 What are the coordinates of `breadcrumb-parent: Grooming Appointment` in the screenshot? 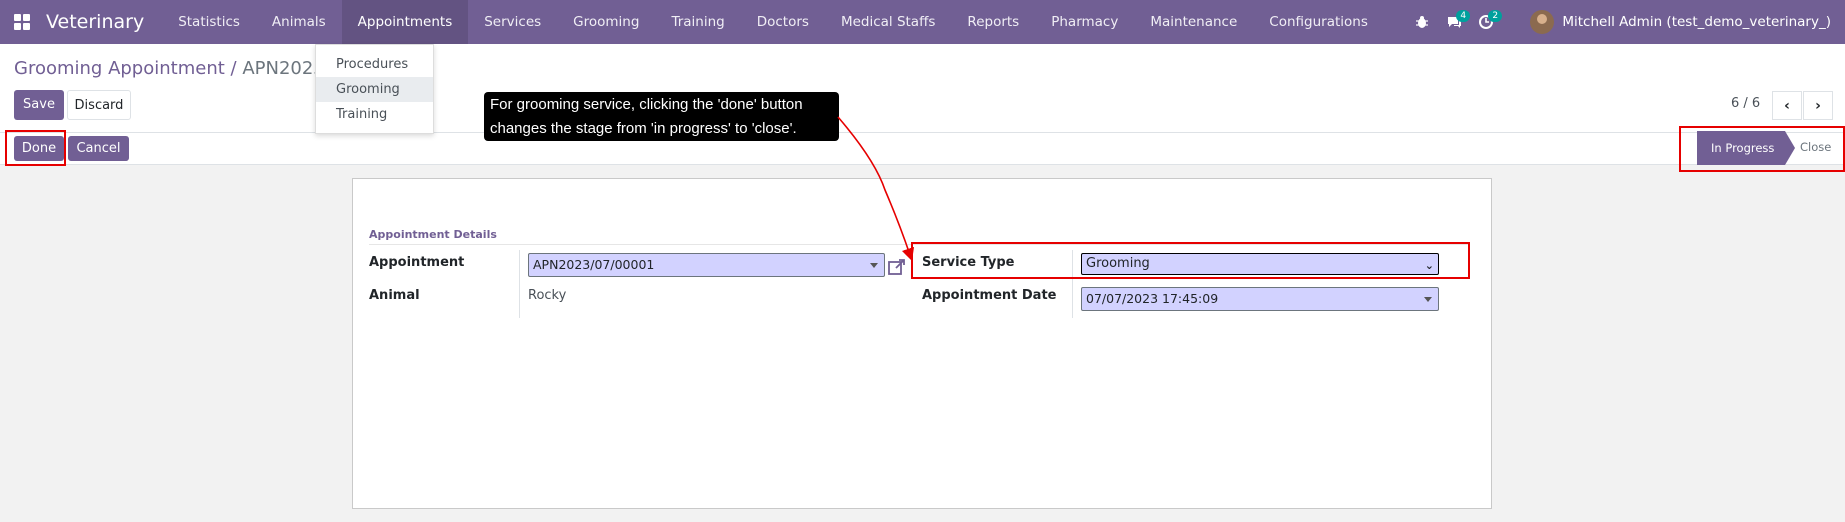 It's located at (119, 68).